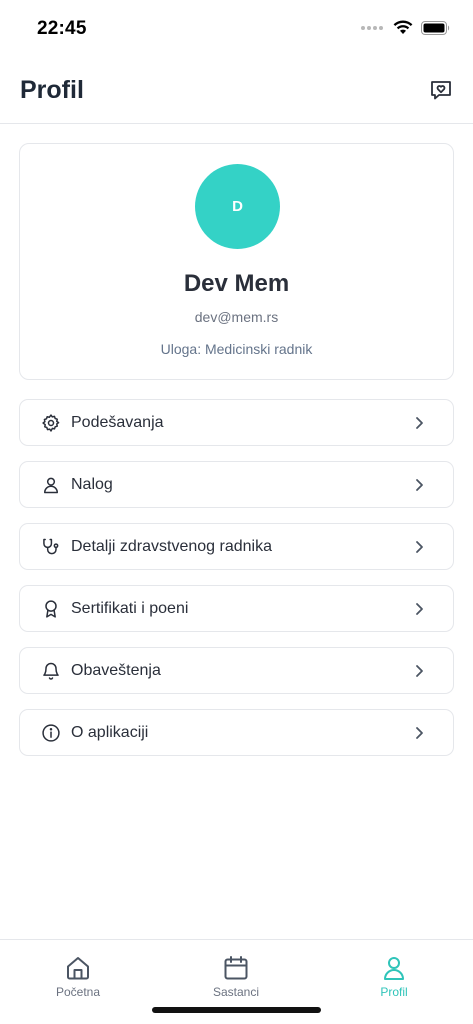  Describe the element at coordinates (52, 90) in the screenshot. I see `page-title: Profil` at that location.